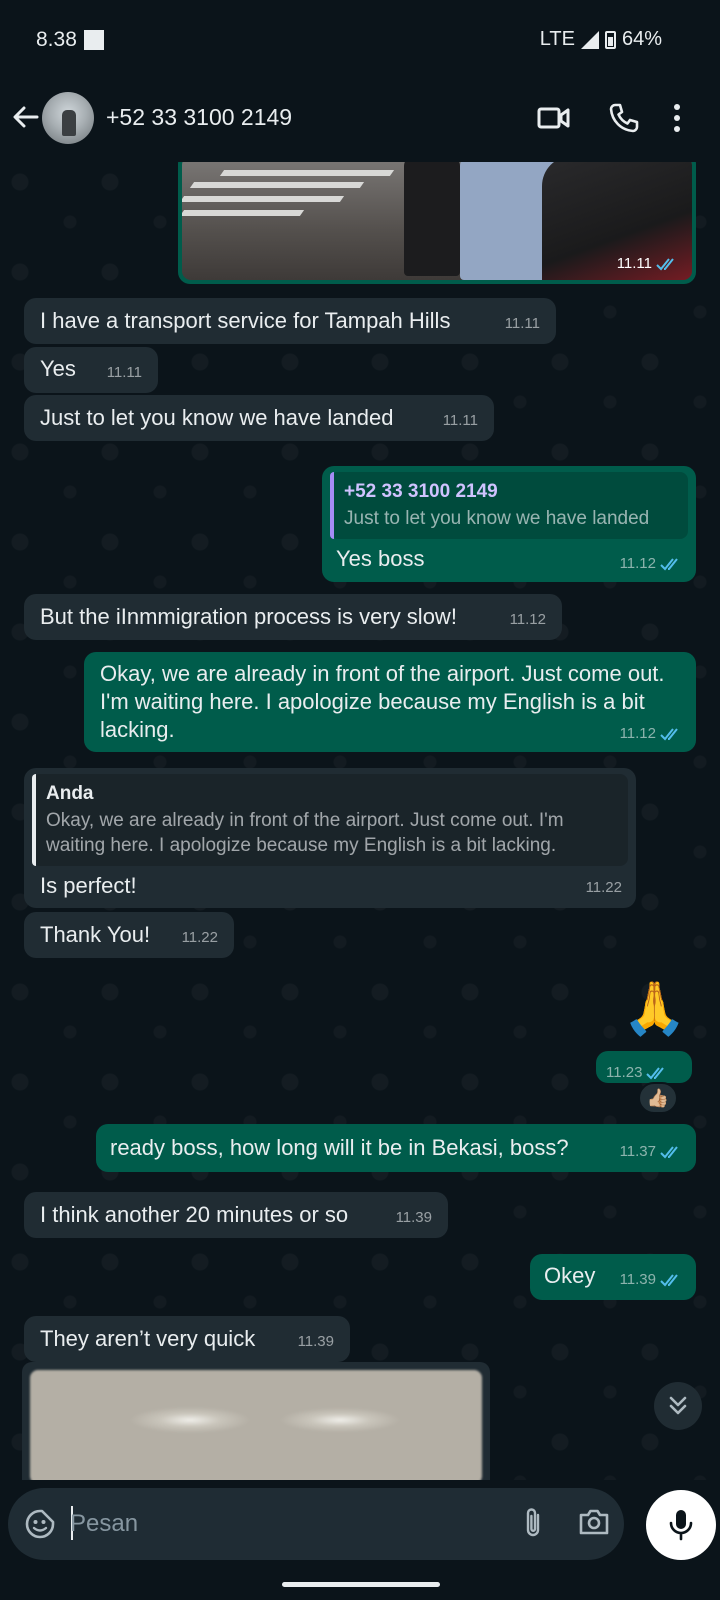 The height and width of the screenshot is (1600, 720). Describe the element at coordinates (533, 1523) in the screenshot. I see `attach-icon` at that location.